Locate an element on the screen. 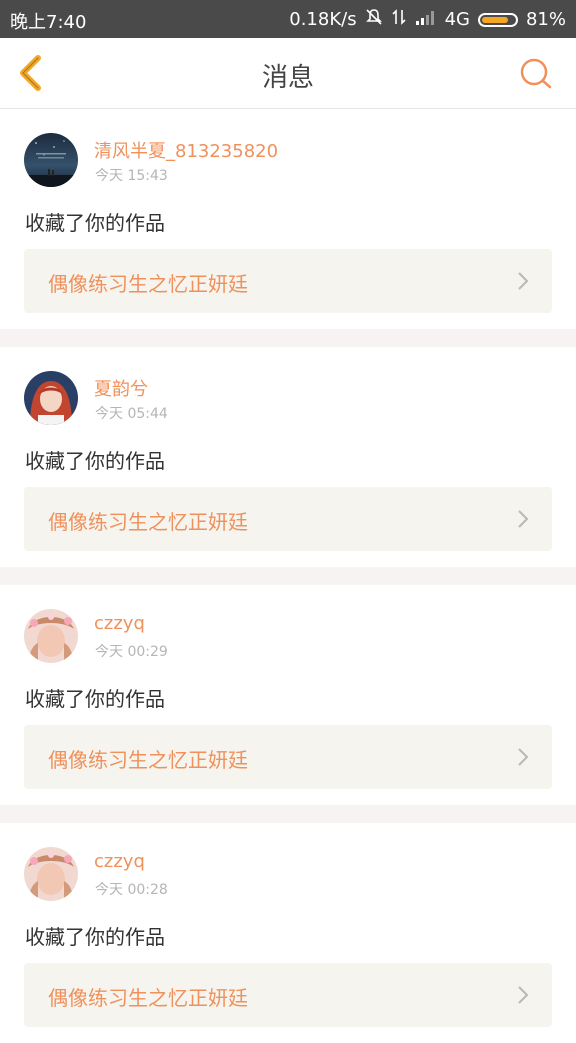  status-time: 晚上7:40 is located at coordinates (48, 22).